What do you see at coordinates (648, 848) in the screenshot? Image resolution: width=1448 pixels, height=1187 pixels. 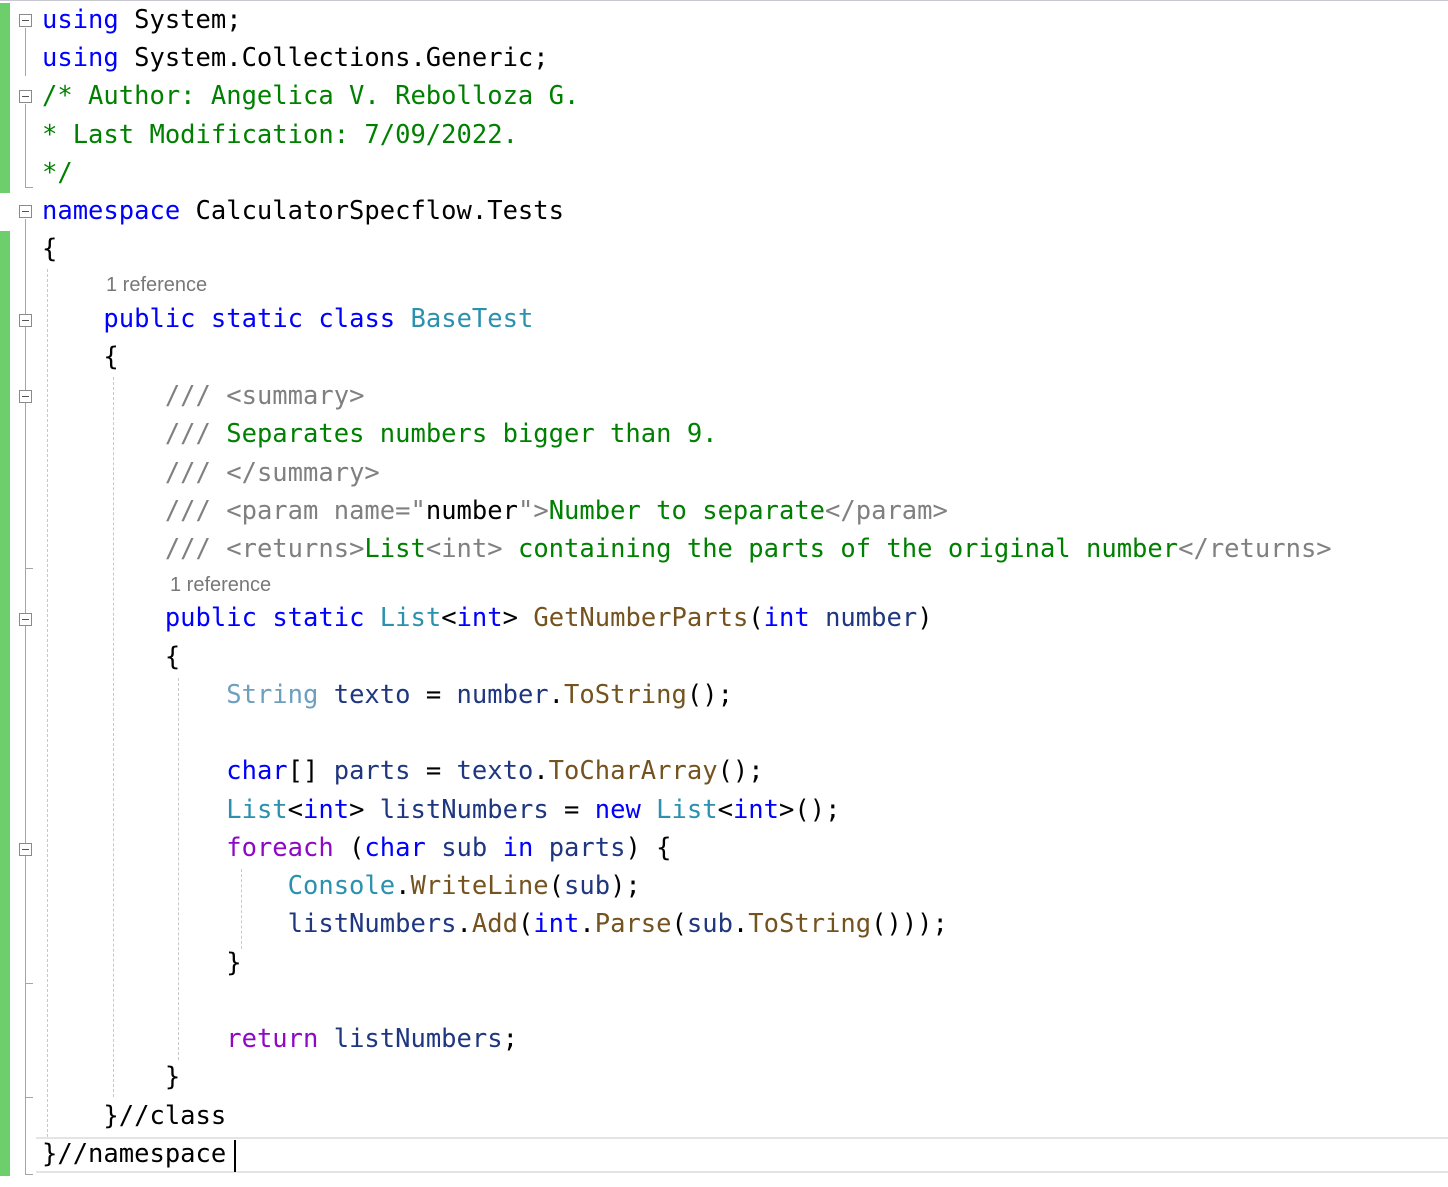 I see `code-token: ) {` at bounding box center [648, 848].